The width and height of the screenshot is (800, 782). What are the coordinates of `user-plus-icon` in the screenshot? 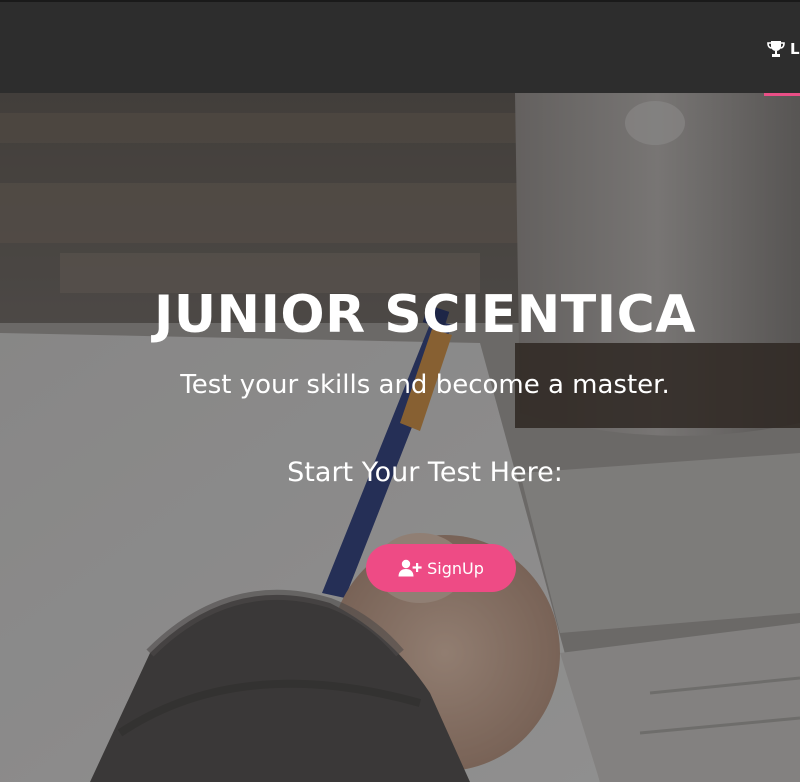 It's located at (412, 568).